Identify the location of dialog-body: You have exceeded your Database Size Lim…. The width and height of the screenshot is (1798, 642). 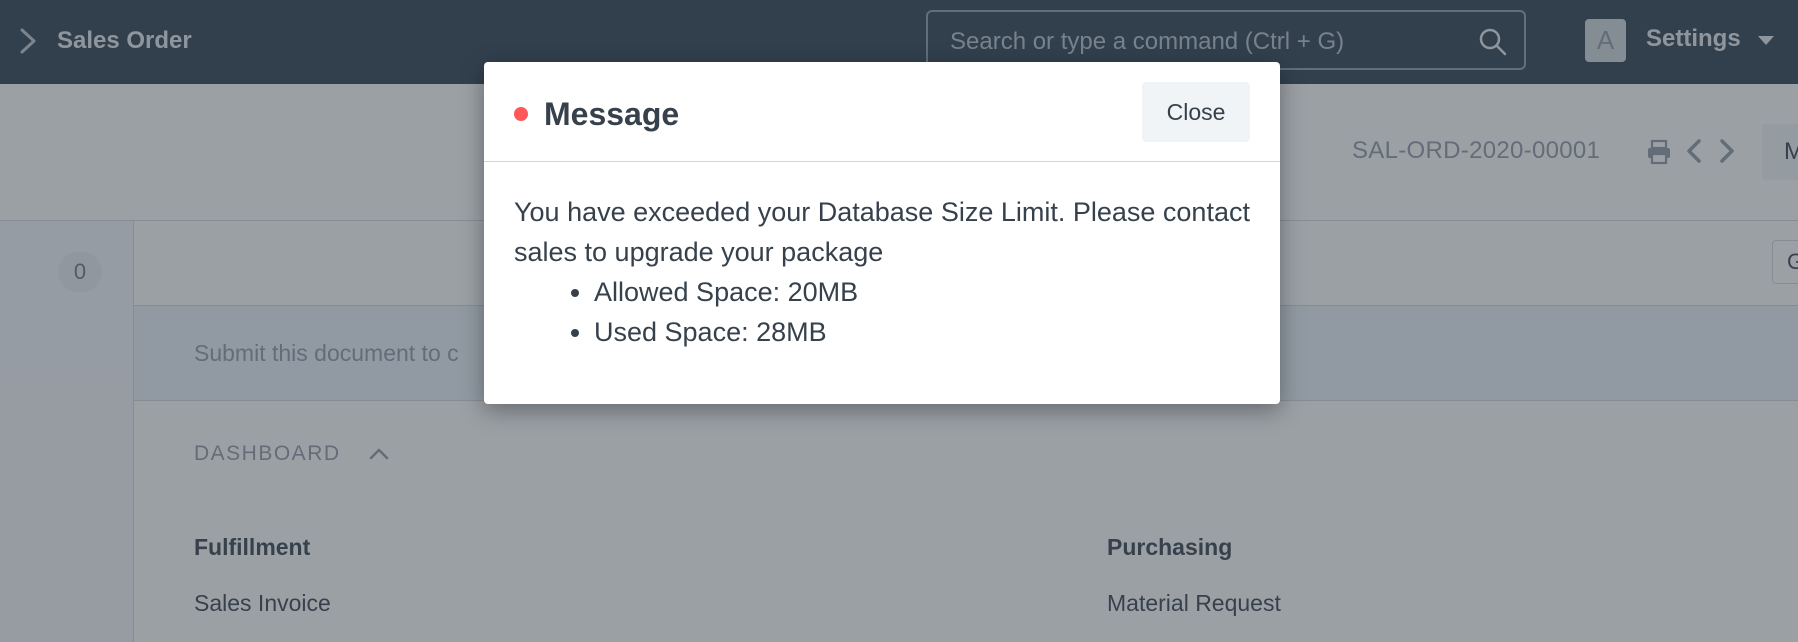
(882, 272).